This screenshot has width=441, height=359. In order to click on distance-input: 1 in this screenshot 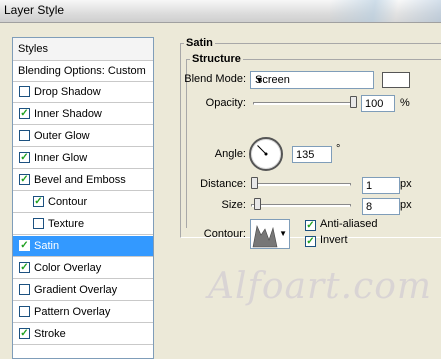, I will do `click(381, 185)`.